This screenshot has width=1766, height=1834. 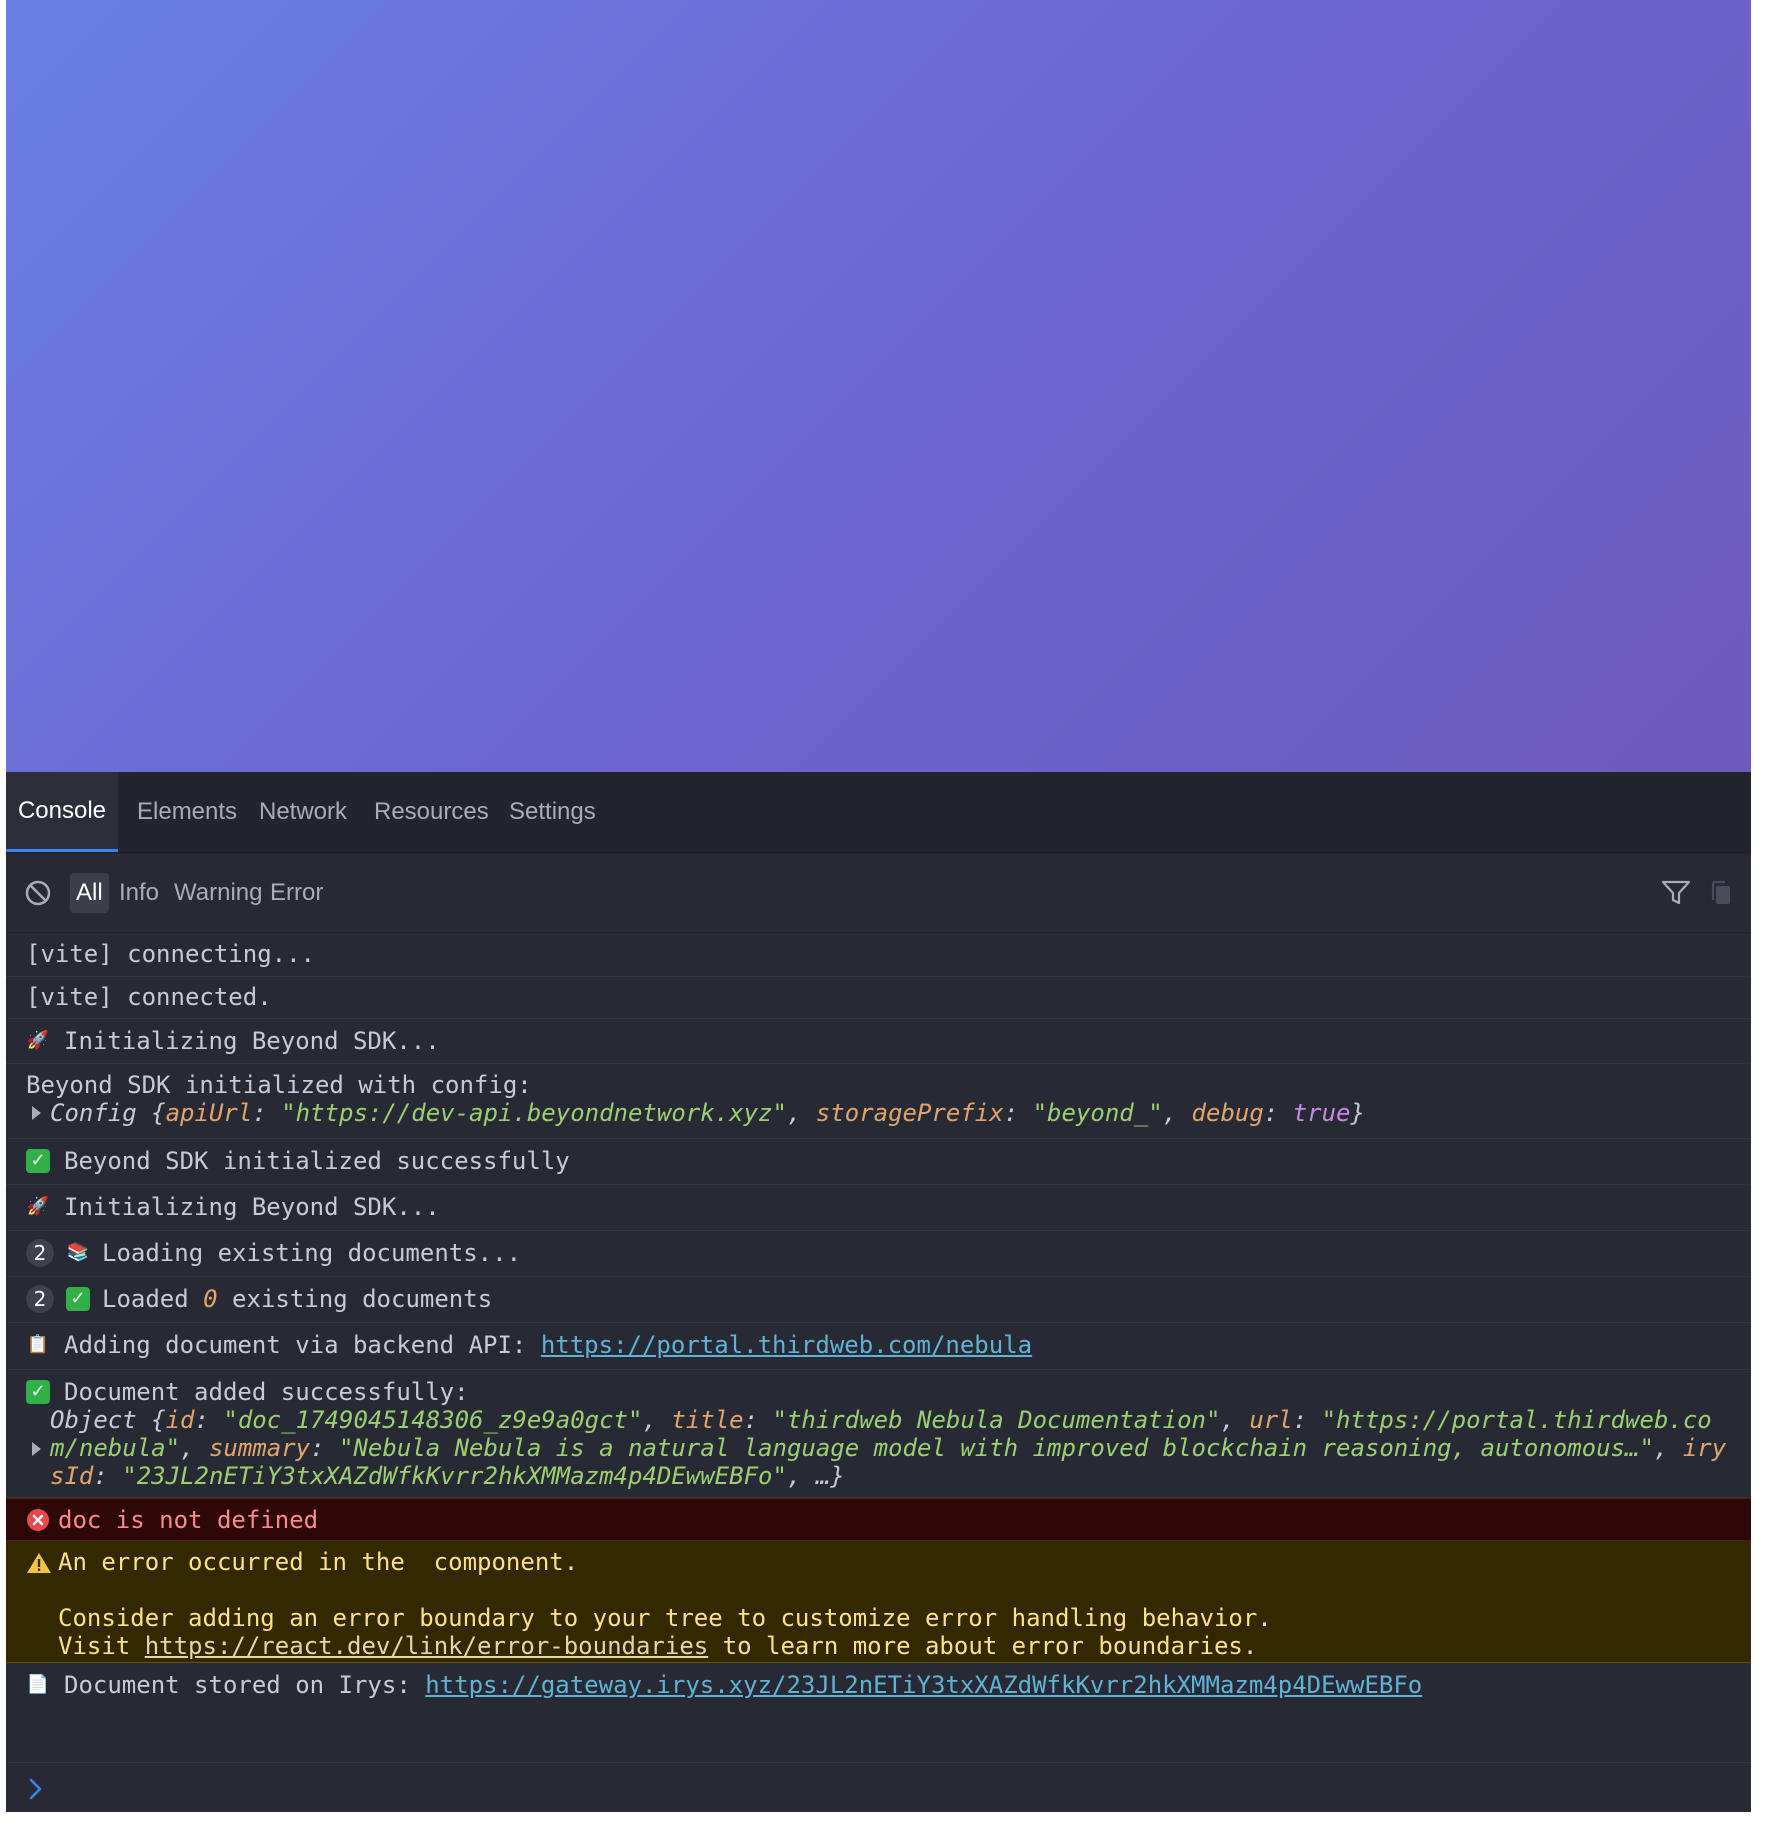 What do you see at coordinates (38, 1520) in the screenshot?
I see `error-icon` at bounding box center [38, 1520].